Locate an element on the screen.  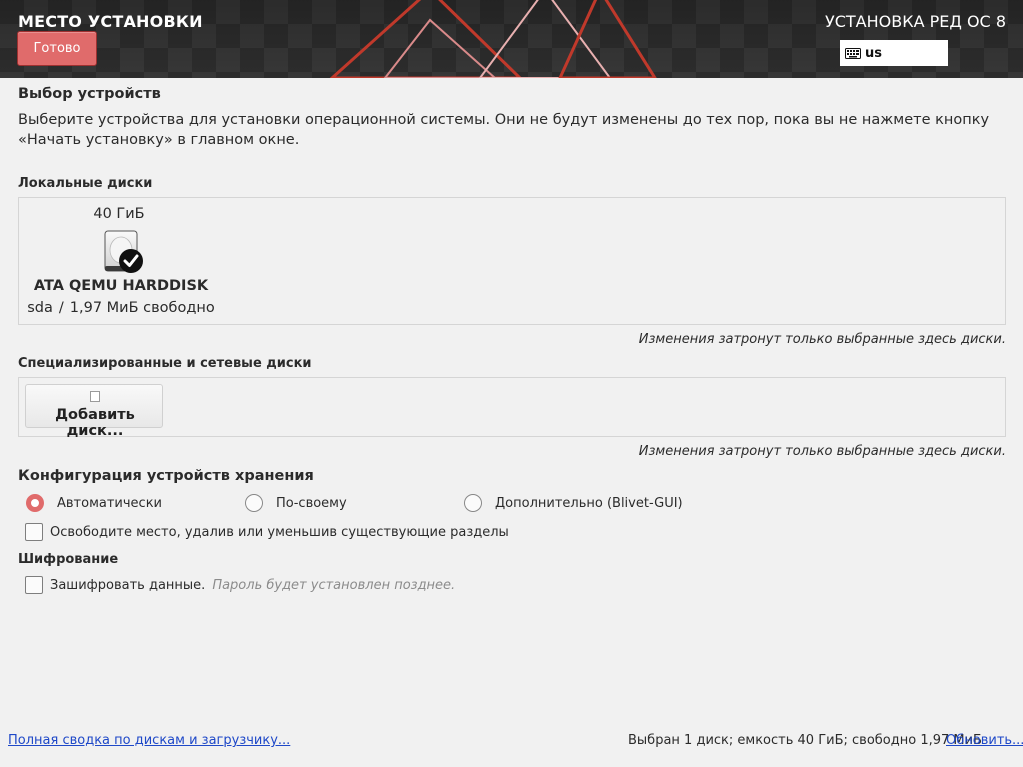
radio-custom-label: По-своему is located at coordinates (311, 503).